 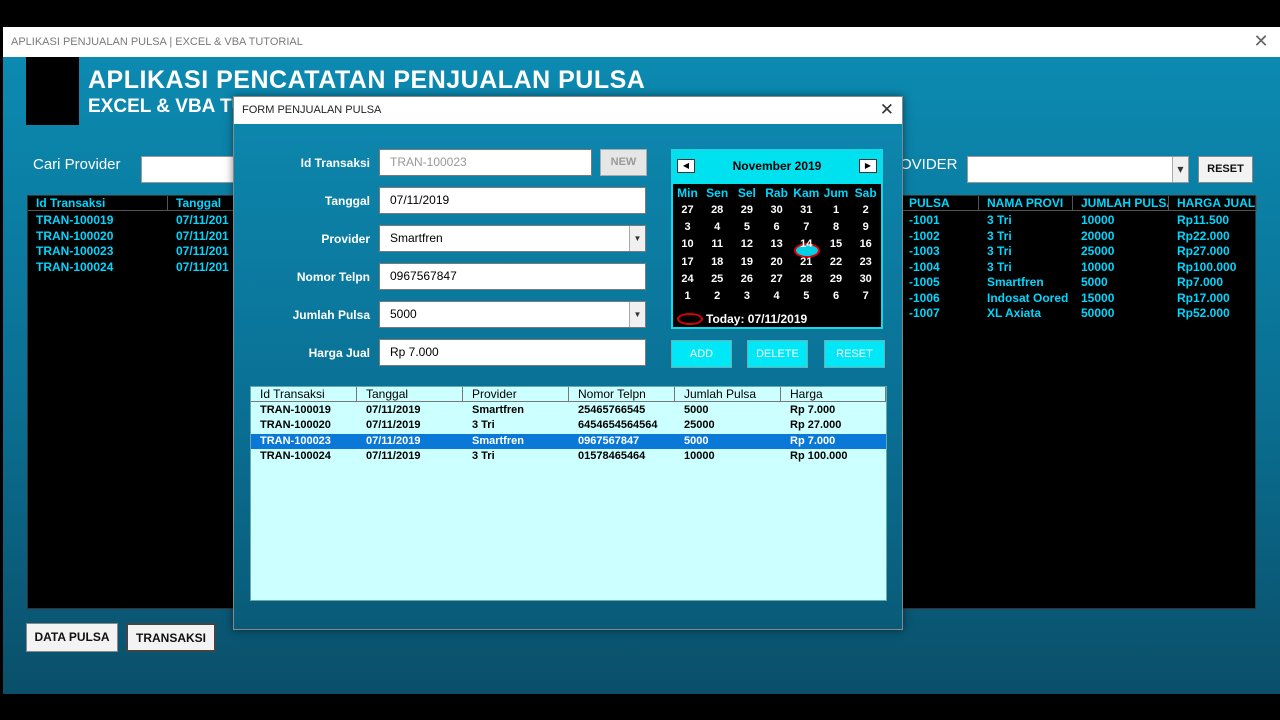 I want to click on calendar-day: 4, so click(x=776, y=296).